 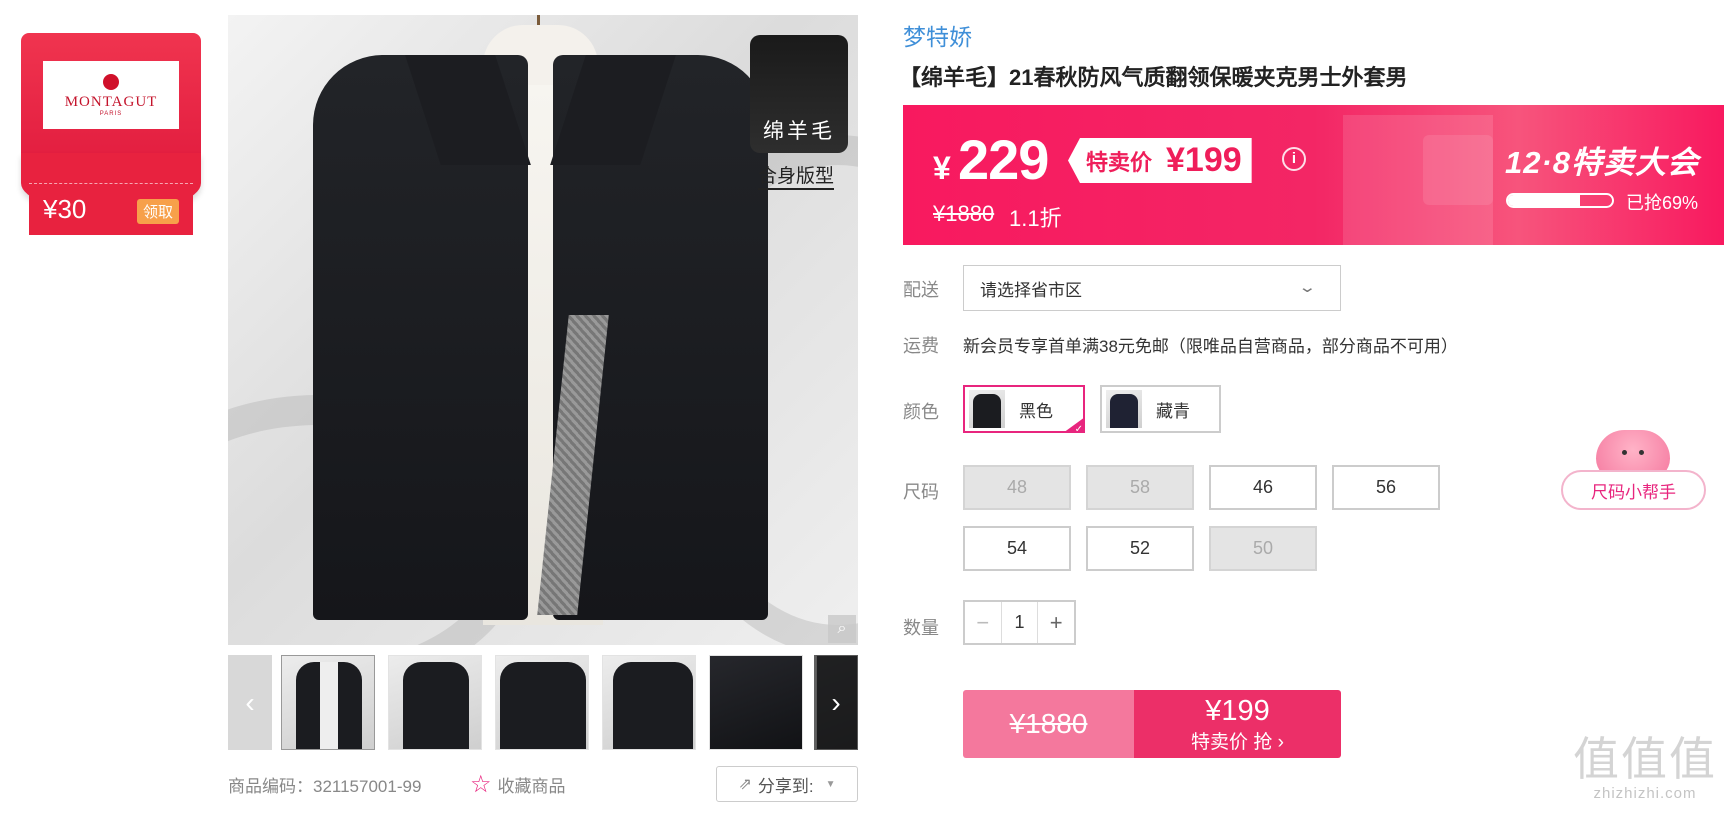 I want to click on color-option-navy: 藏青, so click(x=1160, y=409).